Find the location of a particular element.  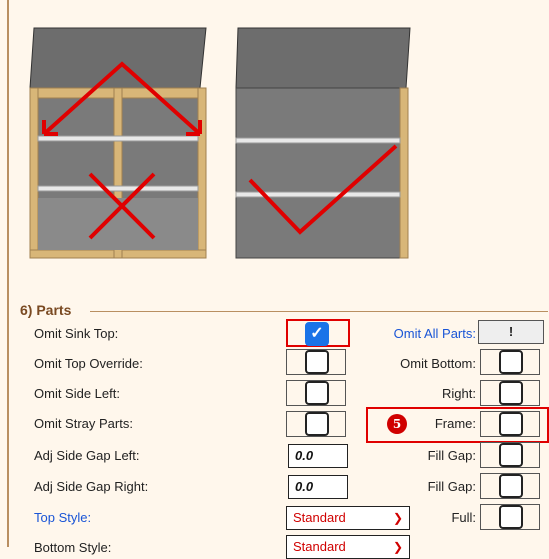

section-title: 6) Parts is located at coordinates (46, 310).